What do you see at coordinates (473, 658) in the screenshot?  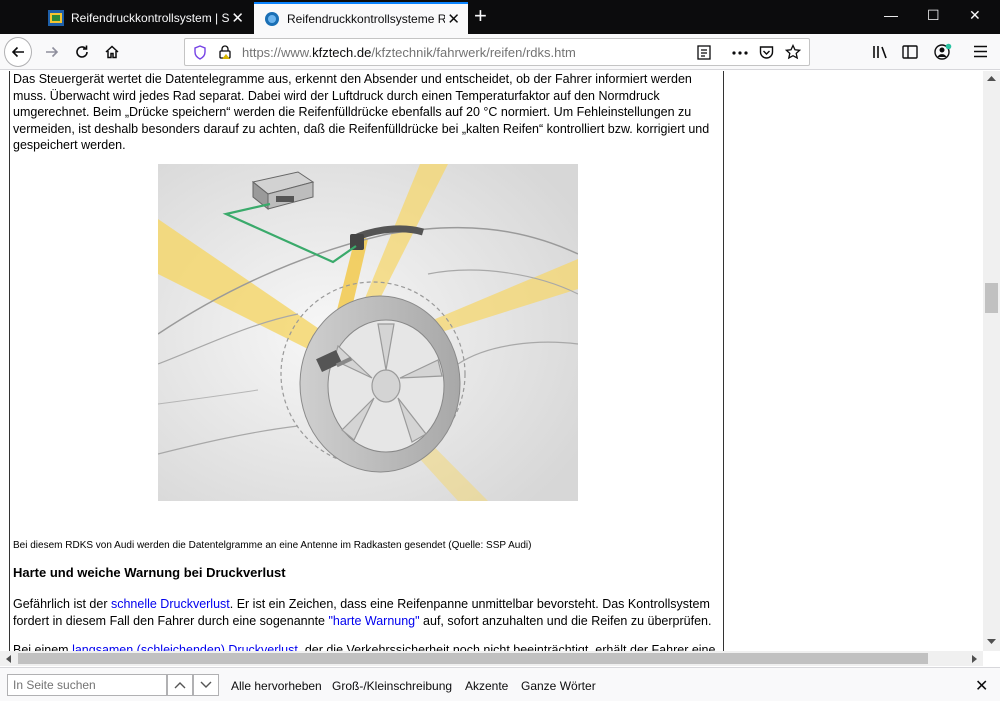 I see `horizontal-scroll-thumb` at bounding box center [473, 658].